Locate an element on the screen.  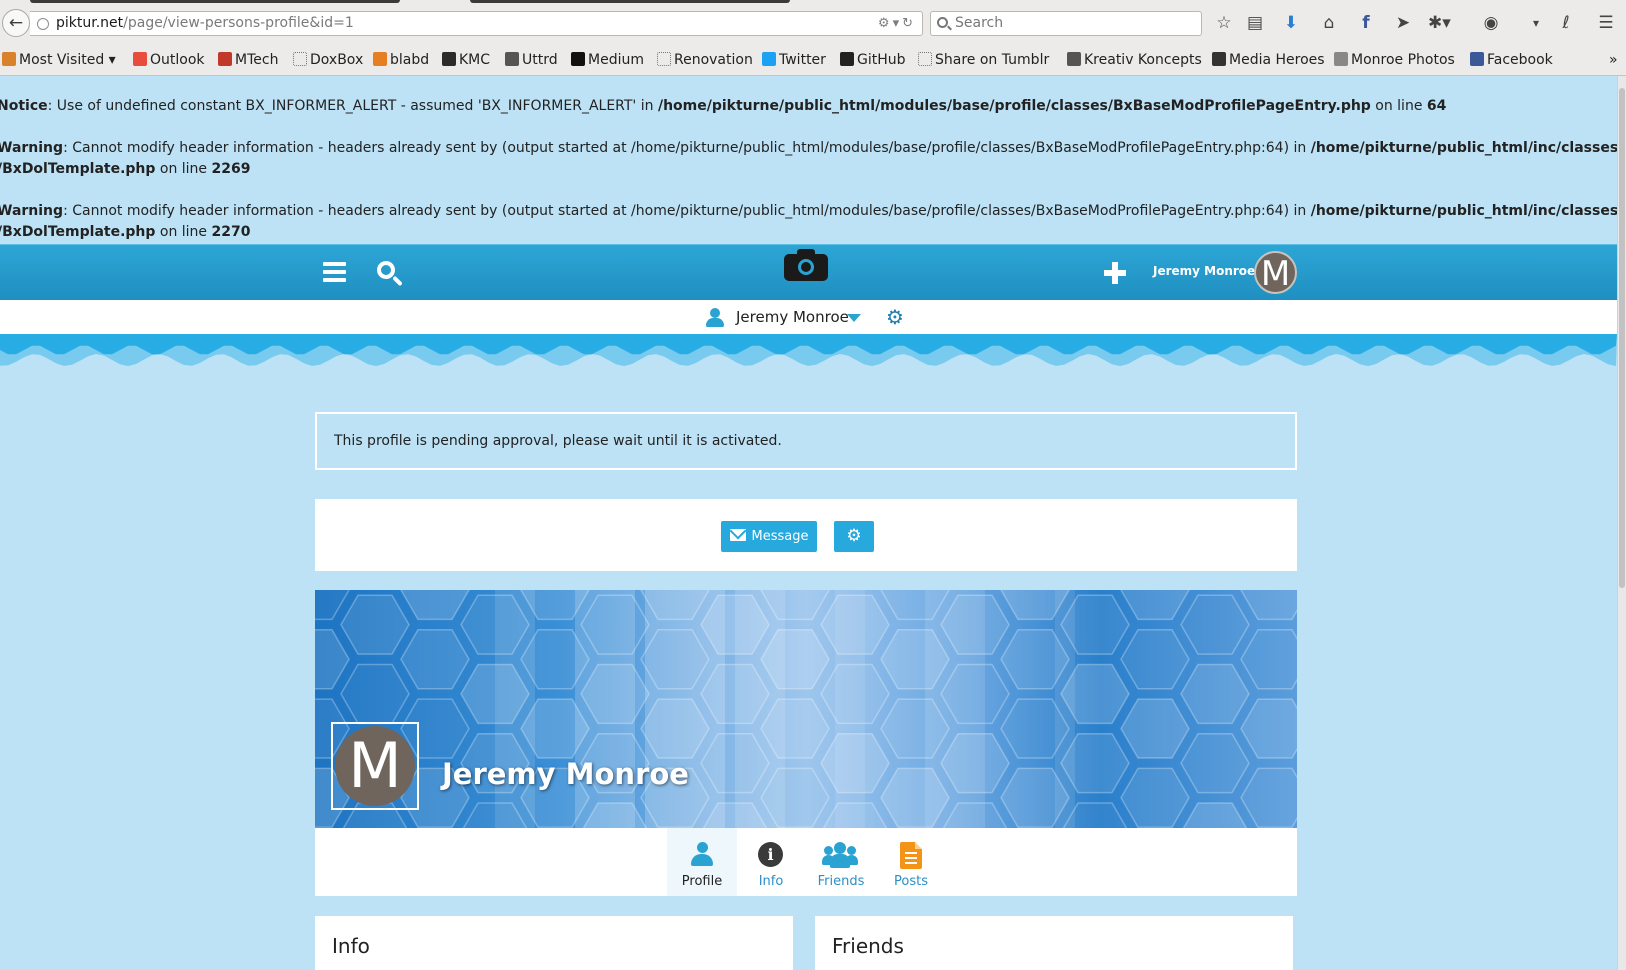
page-scrollbar is located at coordinates (1621, 523).